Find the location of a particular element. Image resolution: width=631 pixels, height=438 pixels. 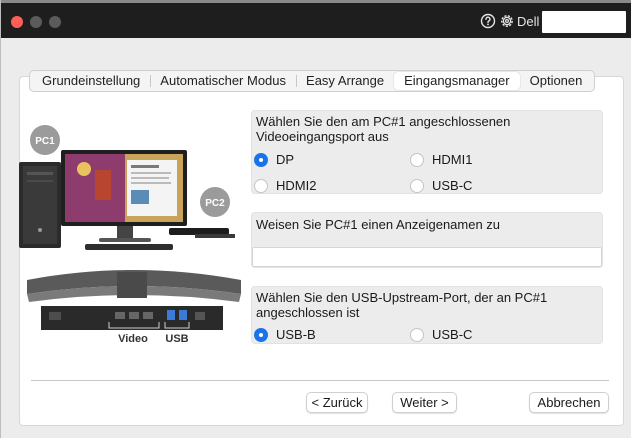

title-bar: Dell is located at coordinates (316, 19).